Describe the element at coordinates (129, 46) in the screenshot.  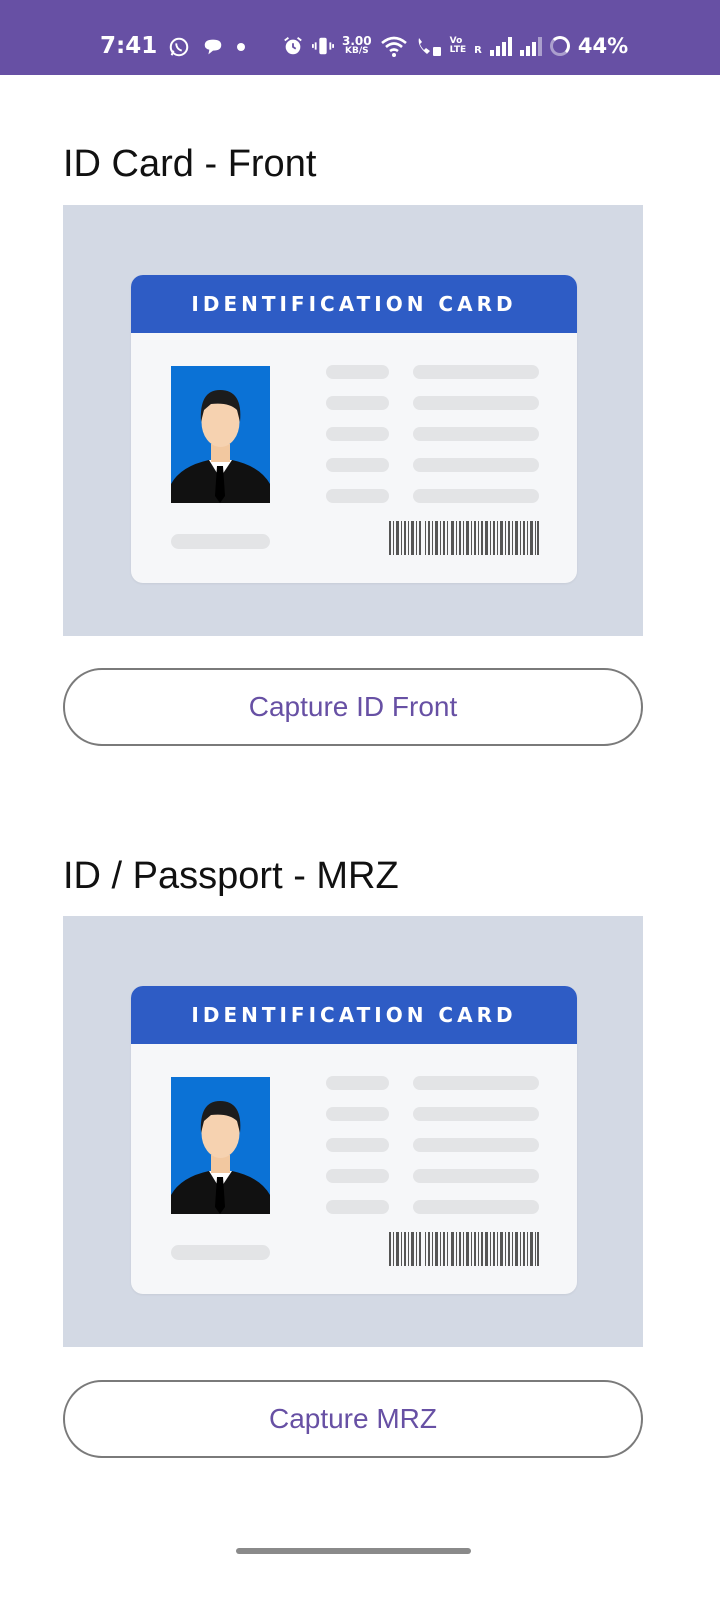
I see `status-time: 7:41` at that location.